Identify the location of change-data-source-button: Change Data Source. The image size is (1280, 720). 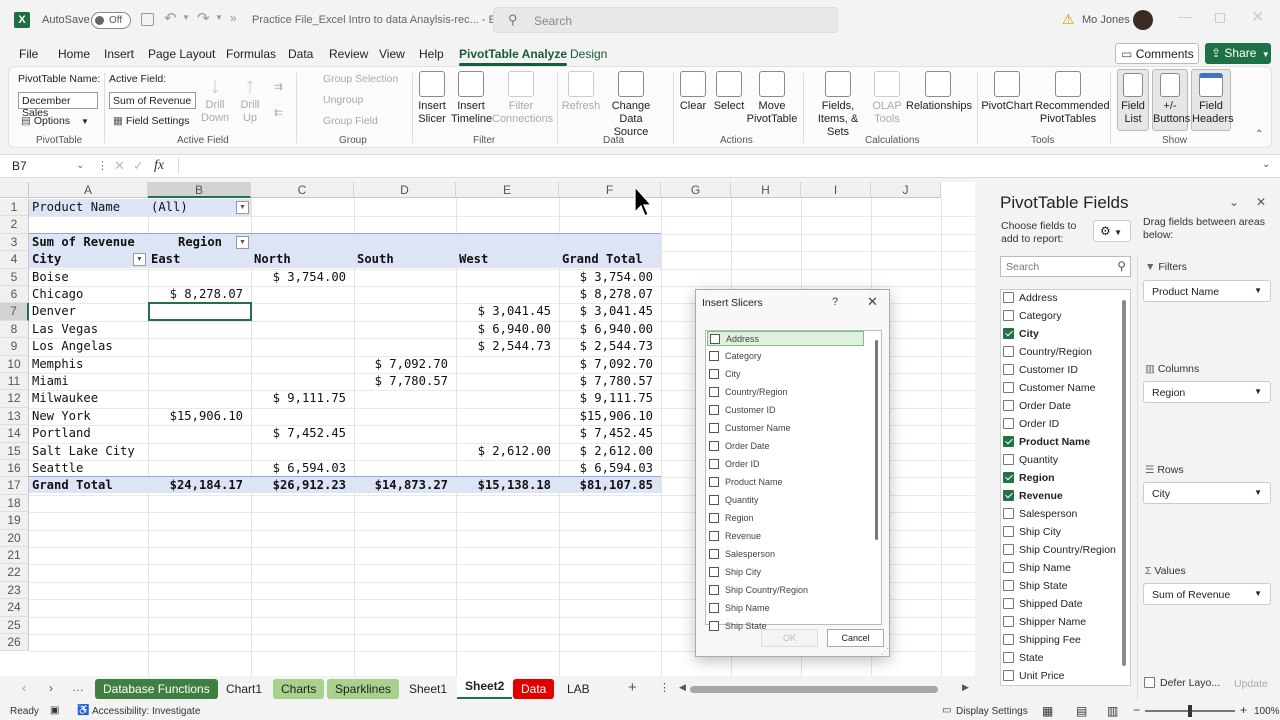
(631, 105).